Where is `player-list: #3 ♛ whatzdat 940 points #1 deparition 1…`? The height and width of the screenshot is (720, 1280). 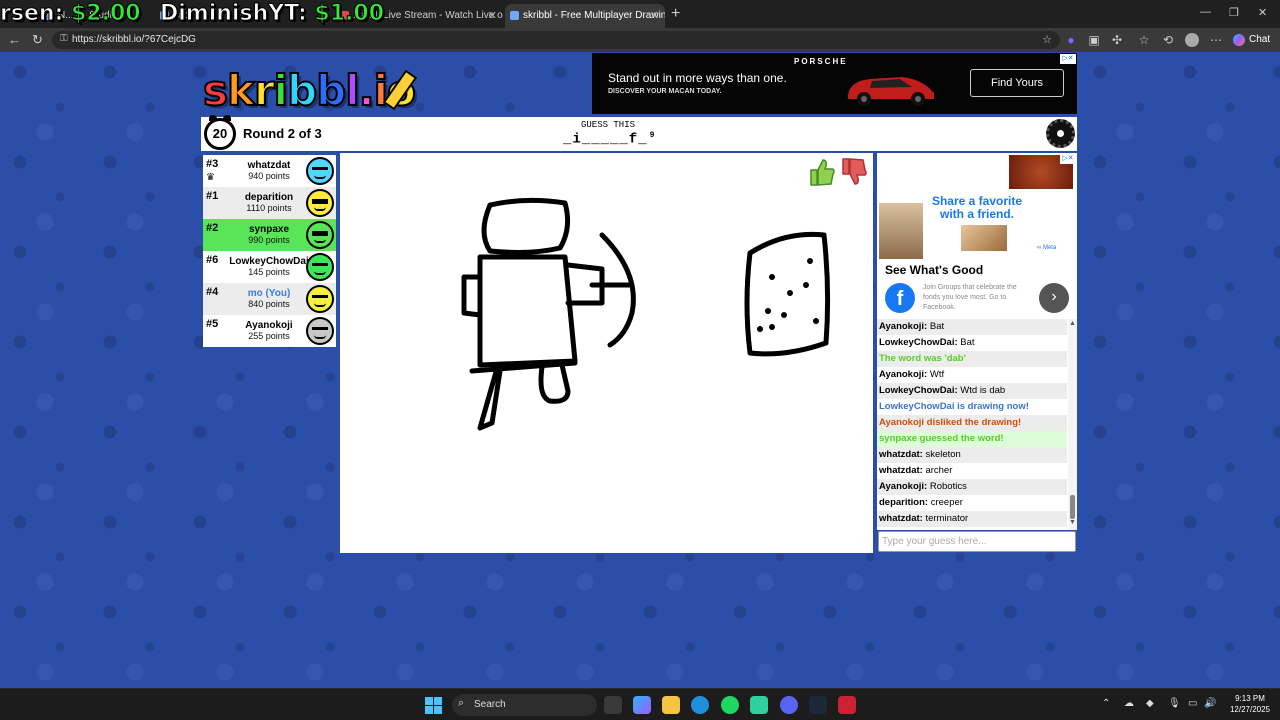 player-list: #3 ♛ whatzdat 940 points #1 deparition 1… is located at coordinates (269, 251).